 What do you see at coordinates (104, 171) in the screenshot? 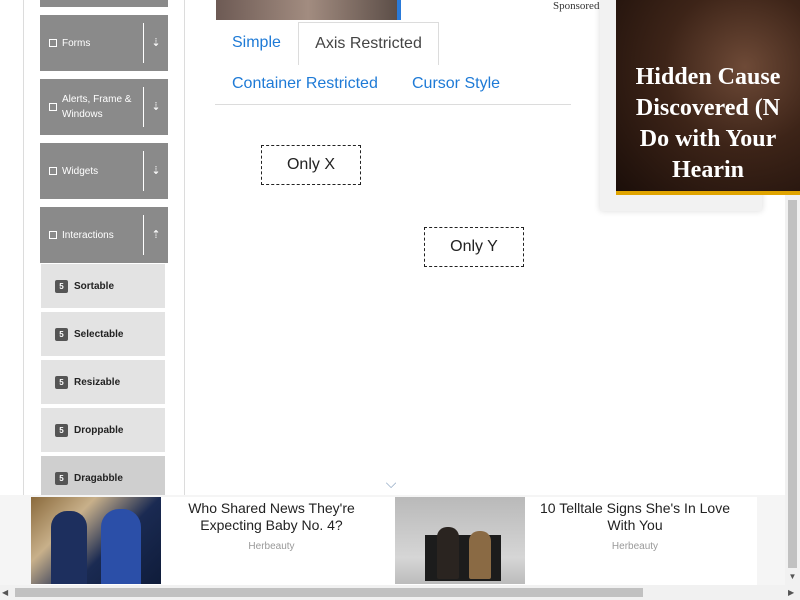
I see `sidebar-group-widgets: Widgets ⇣` at bounding box center [104, 171].